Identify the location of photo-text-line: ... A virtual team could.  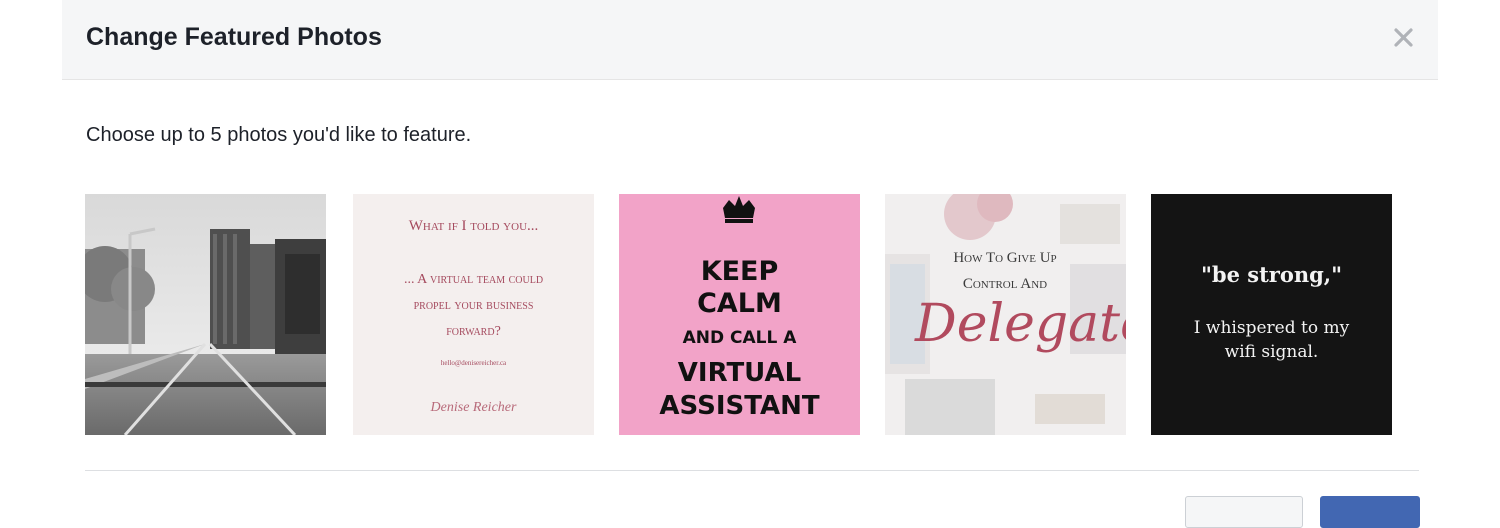
(473, 279).